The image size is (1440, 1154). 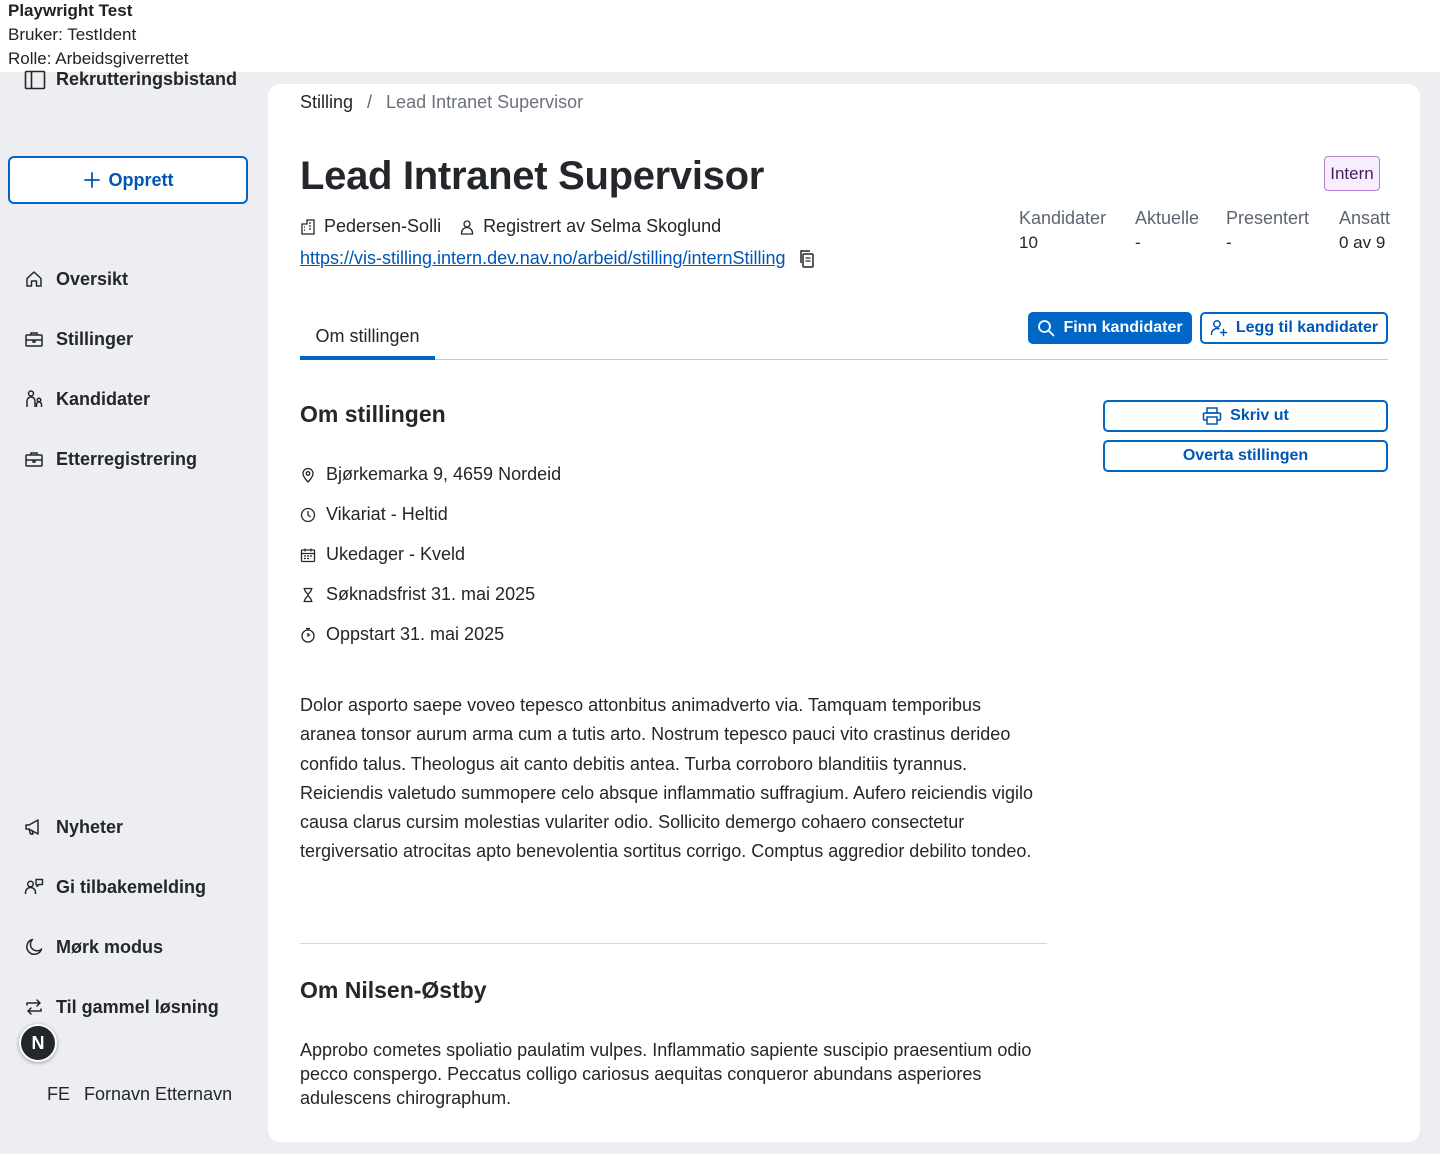 I want to click on registered-by: Registrert av Selma Skoglund, so click(x=602, y=226).